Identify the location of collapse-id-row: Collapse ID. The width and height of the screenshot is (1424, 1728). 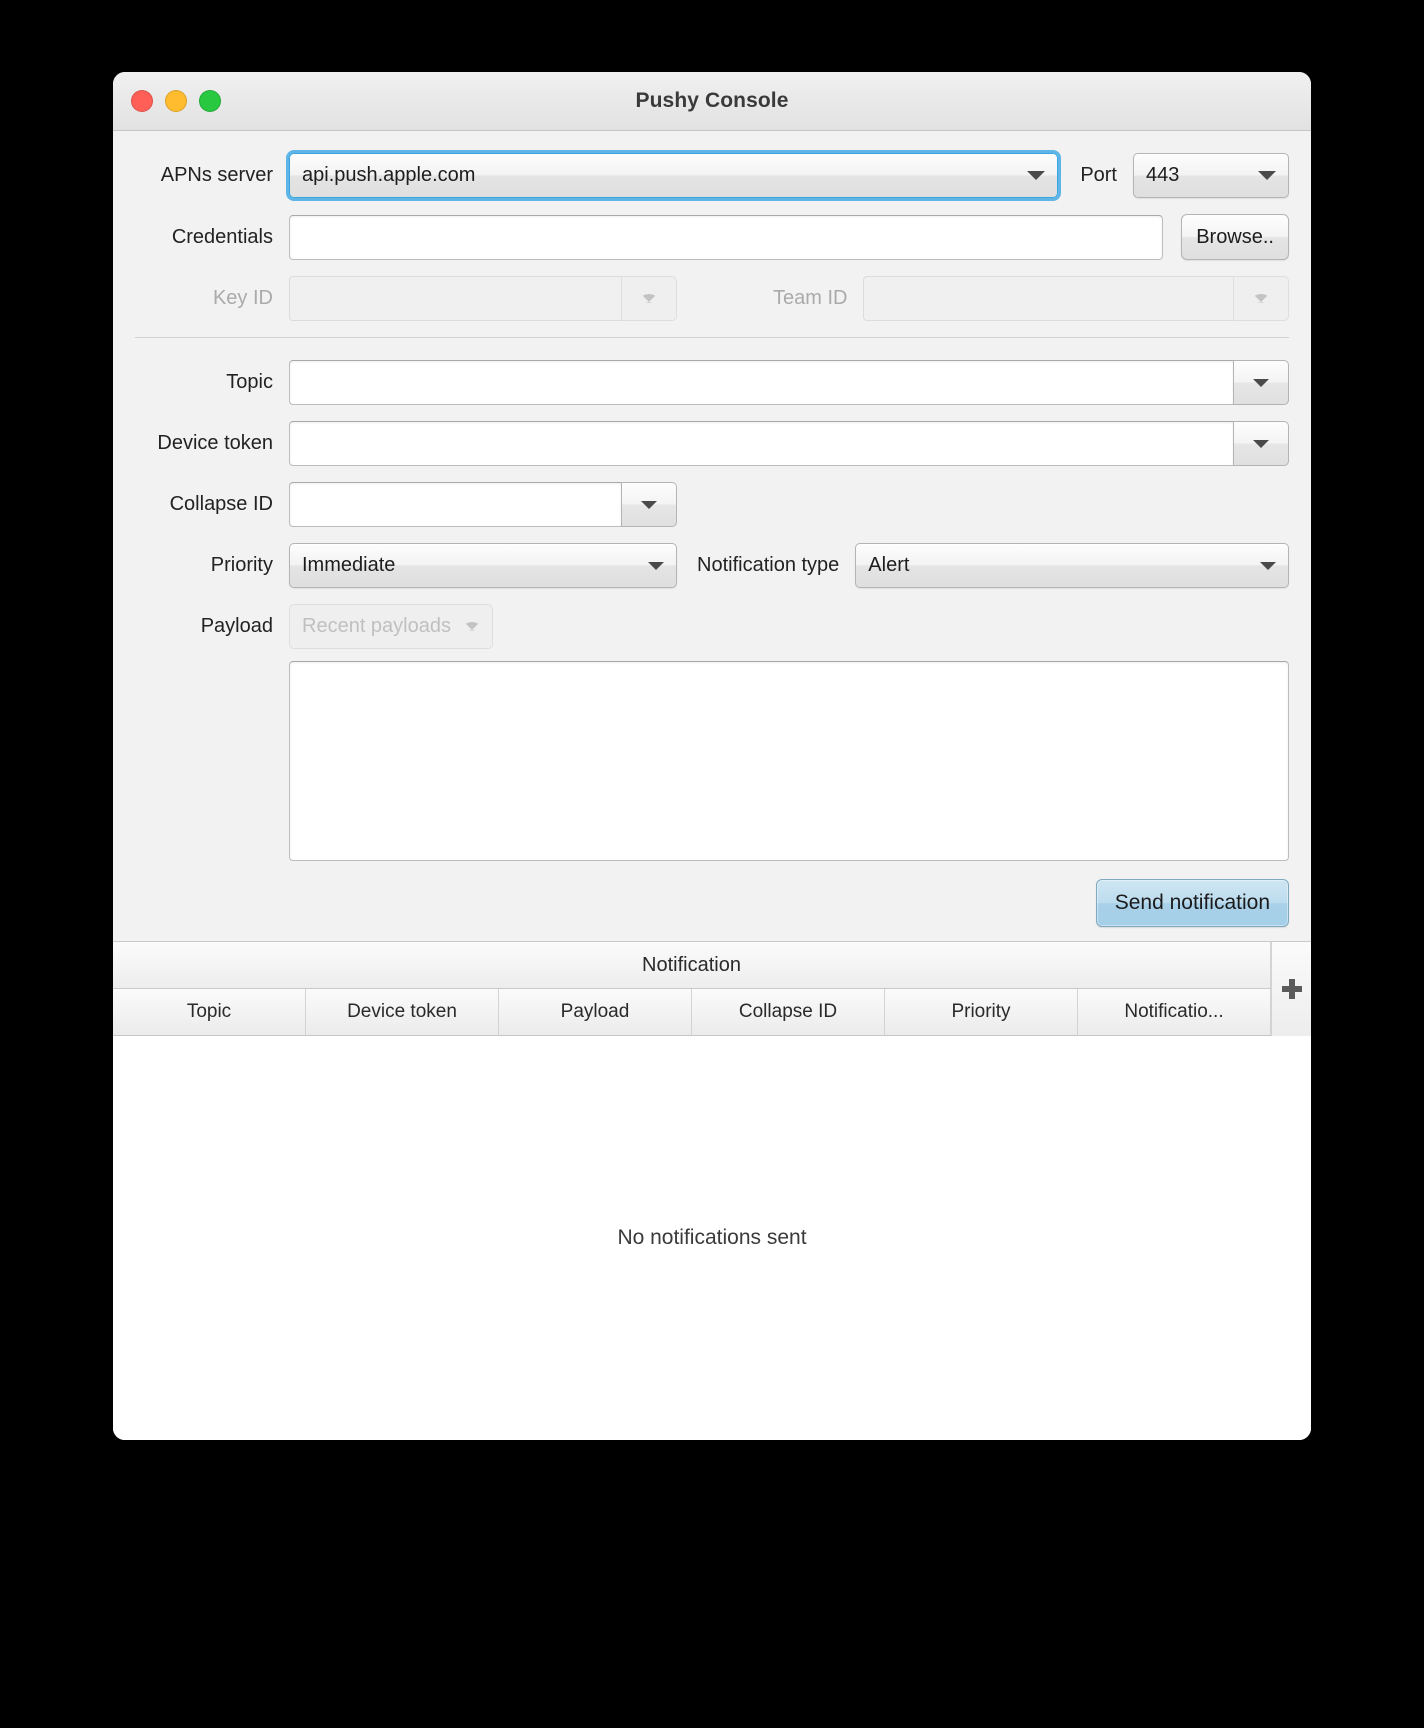
(712, 504).